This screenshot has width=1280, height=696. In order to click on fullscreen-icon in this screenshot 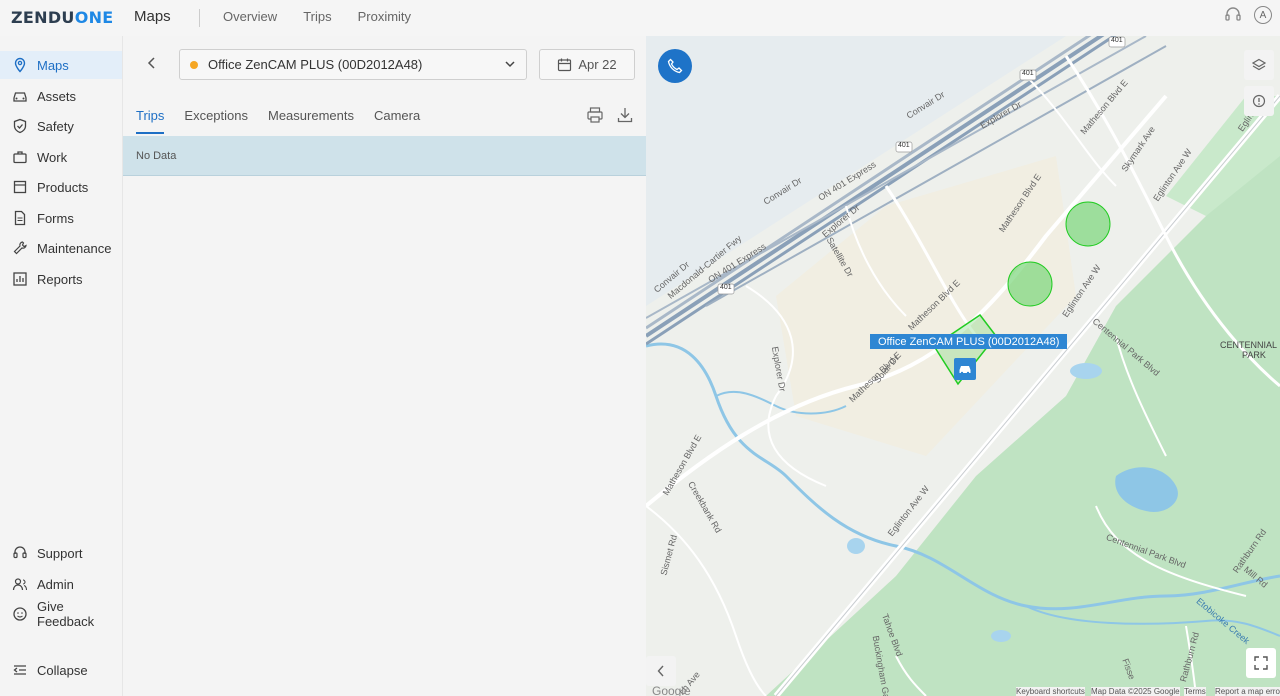, I will do `click(1261, 663)`.